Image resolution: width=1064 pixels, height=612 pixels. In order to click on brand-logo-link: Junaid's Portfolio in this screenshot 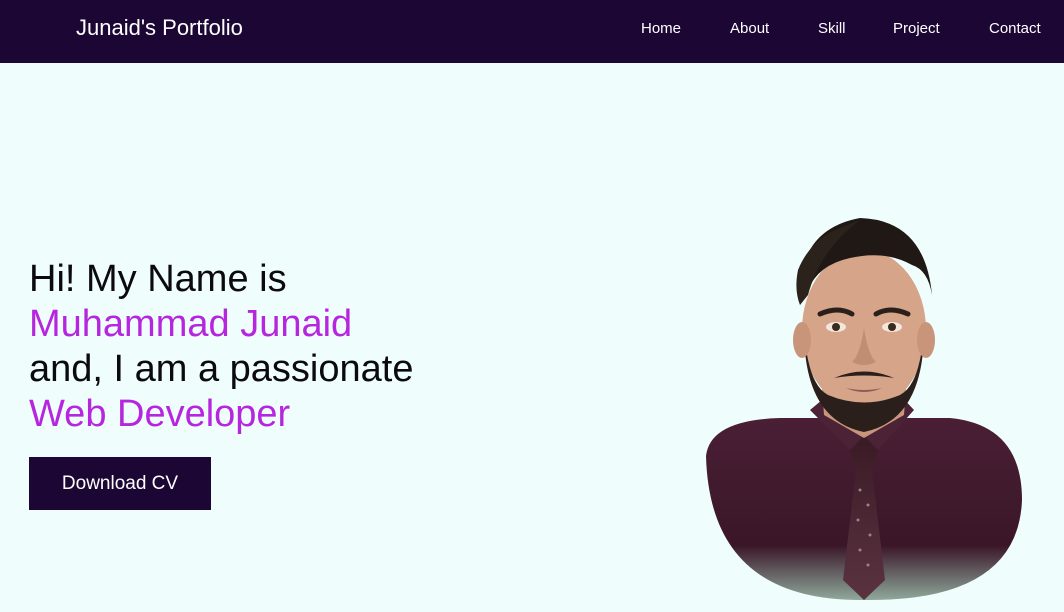, I will do `click(159, 28)`.